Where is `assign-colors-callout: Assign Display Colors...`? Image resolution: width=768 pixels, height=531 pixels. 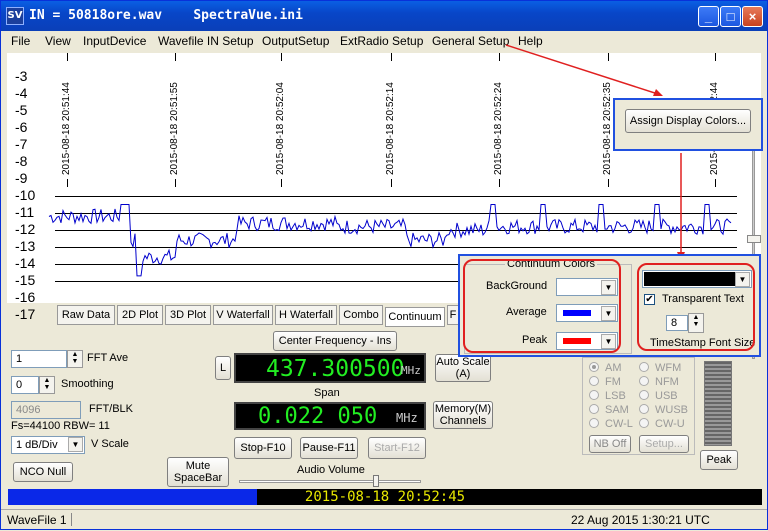 assign-colors-callout: Assign Display Colors... is located at coordinates (688, 124).